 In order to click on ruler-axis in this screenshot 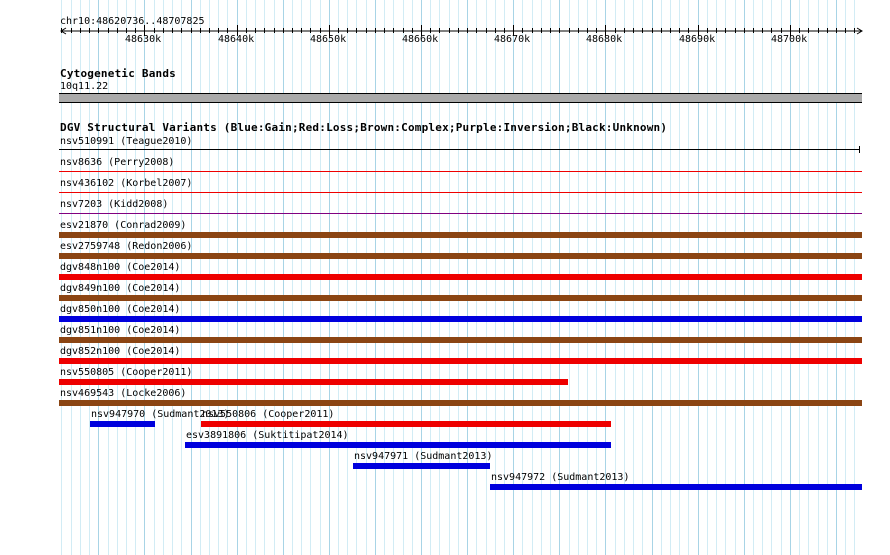, I will do `click(461, 30)`.